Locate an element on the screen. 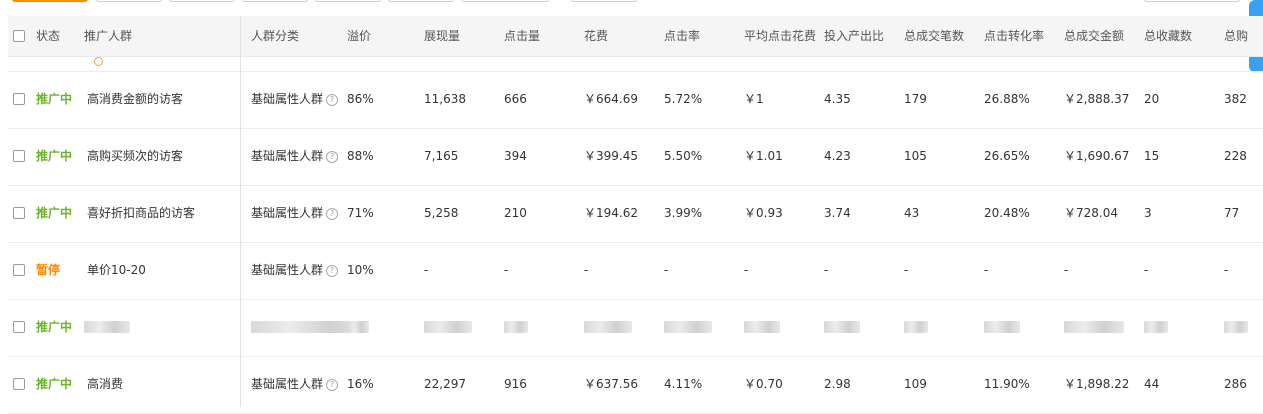  cell-ctr: 5.72% is located at coordinates (683, 99).